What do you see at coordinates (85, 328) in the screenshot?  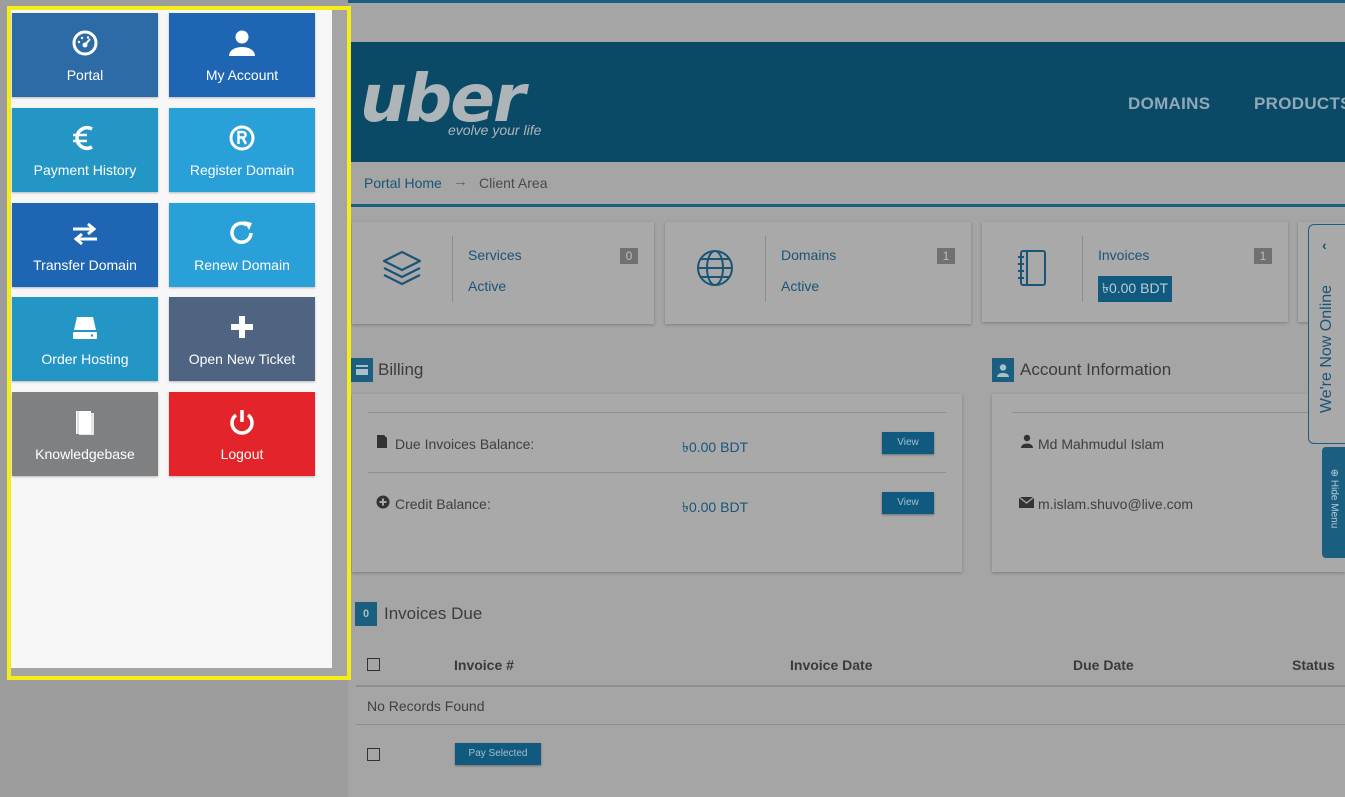 I see `server-icon` at bounding box center [85, 328].